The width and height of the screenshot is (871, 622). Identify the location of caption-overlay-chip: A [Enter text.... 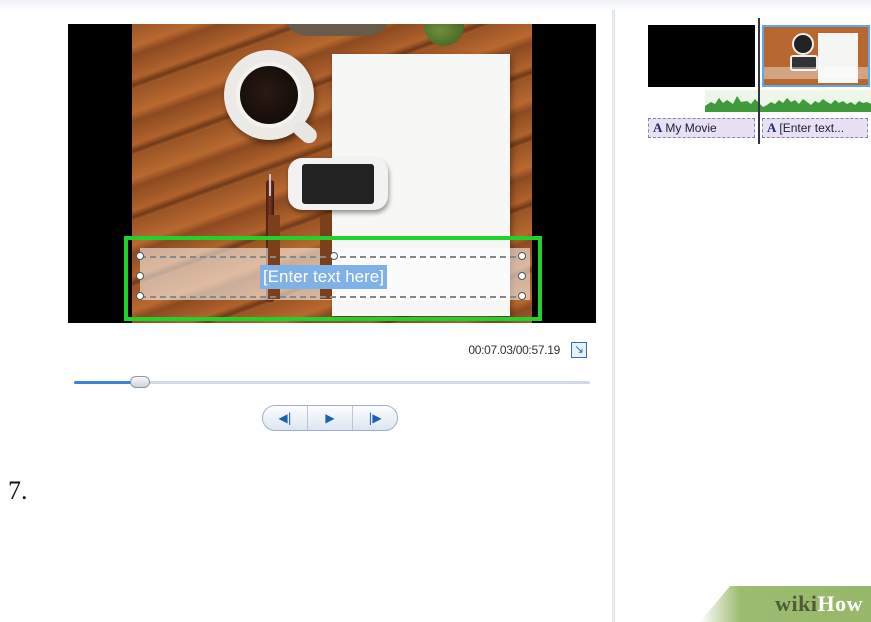
(815, 128).